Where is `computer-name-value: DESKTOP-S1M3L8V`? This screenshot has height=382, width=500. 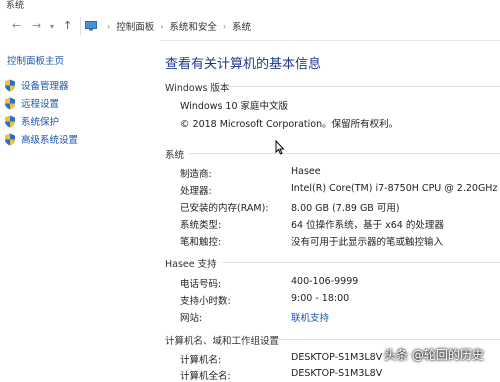 computer-name-value: DESKTOP-S1M3L8V is located at coordinates (337, 357).